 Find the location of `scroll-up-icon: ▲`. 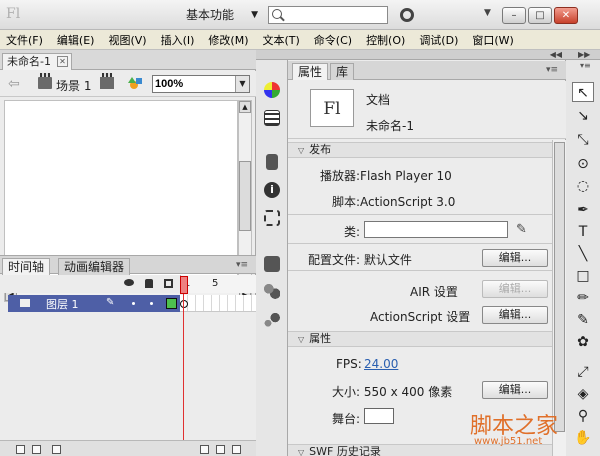

scroll-up-icon: ▲ is located at coordinates (245, 107).